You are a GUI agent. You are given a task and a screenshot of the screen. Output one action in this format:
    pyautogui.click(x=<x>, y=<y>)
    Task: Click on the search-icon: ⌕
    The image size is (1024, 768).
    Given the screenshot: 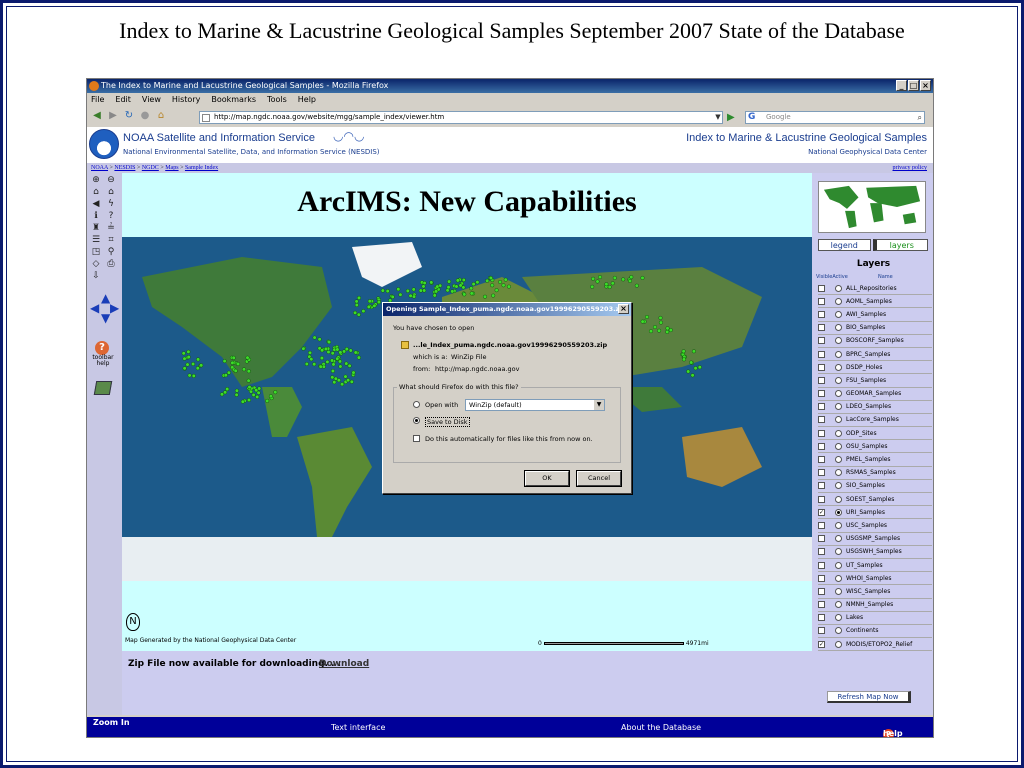 What is the action you would take?
    pyautogui.click(x=920, y=117)
    